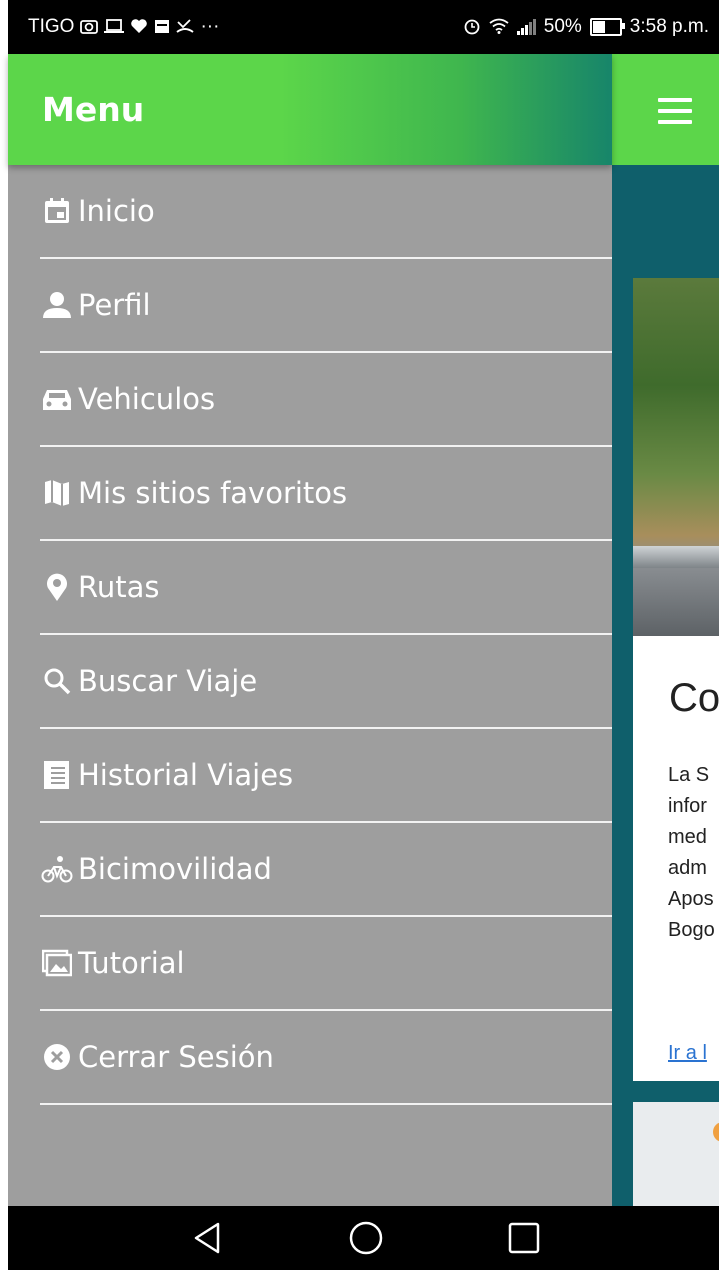 Image resolution: width=719 pixels, height=1270 pixels. What do you see at coordinates (213, 493) in the screenshot?
I see `menu-item-label: Mis sitios favoritos` at bounding box center [213, 493].